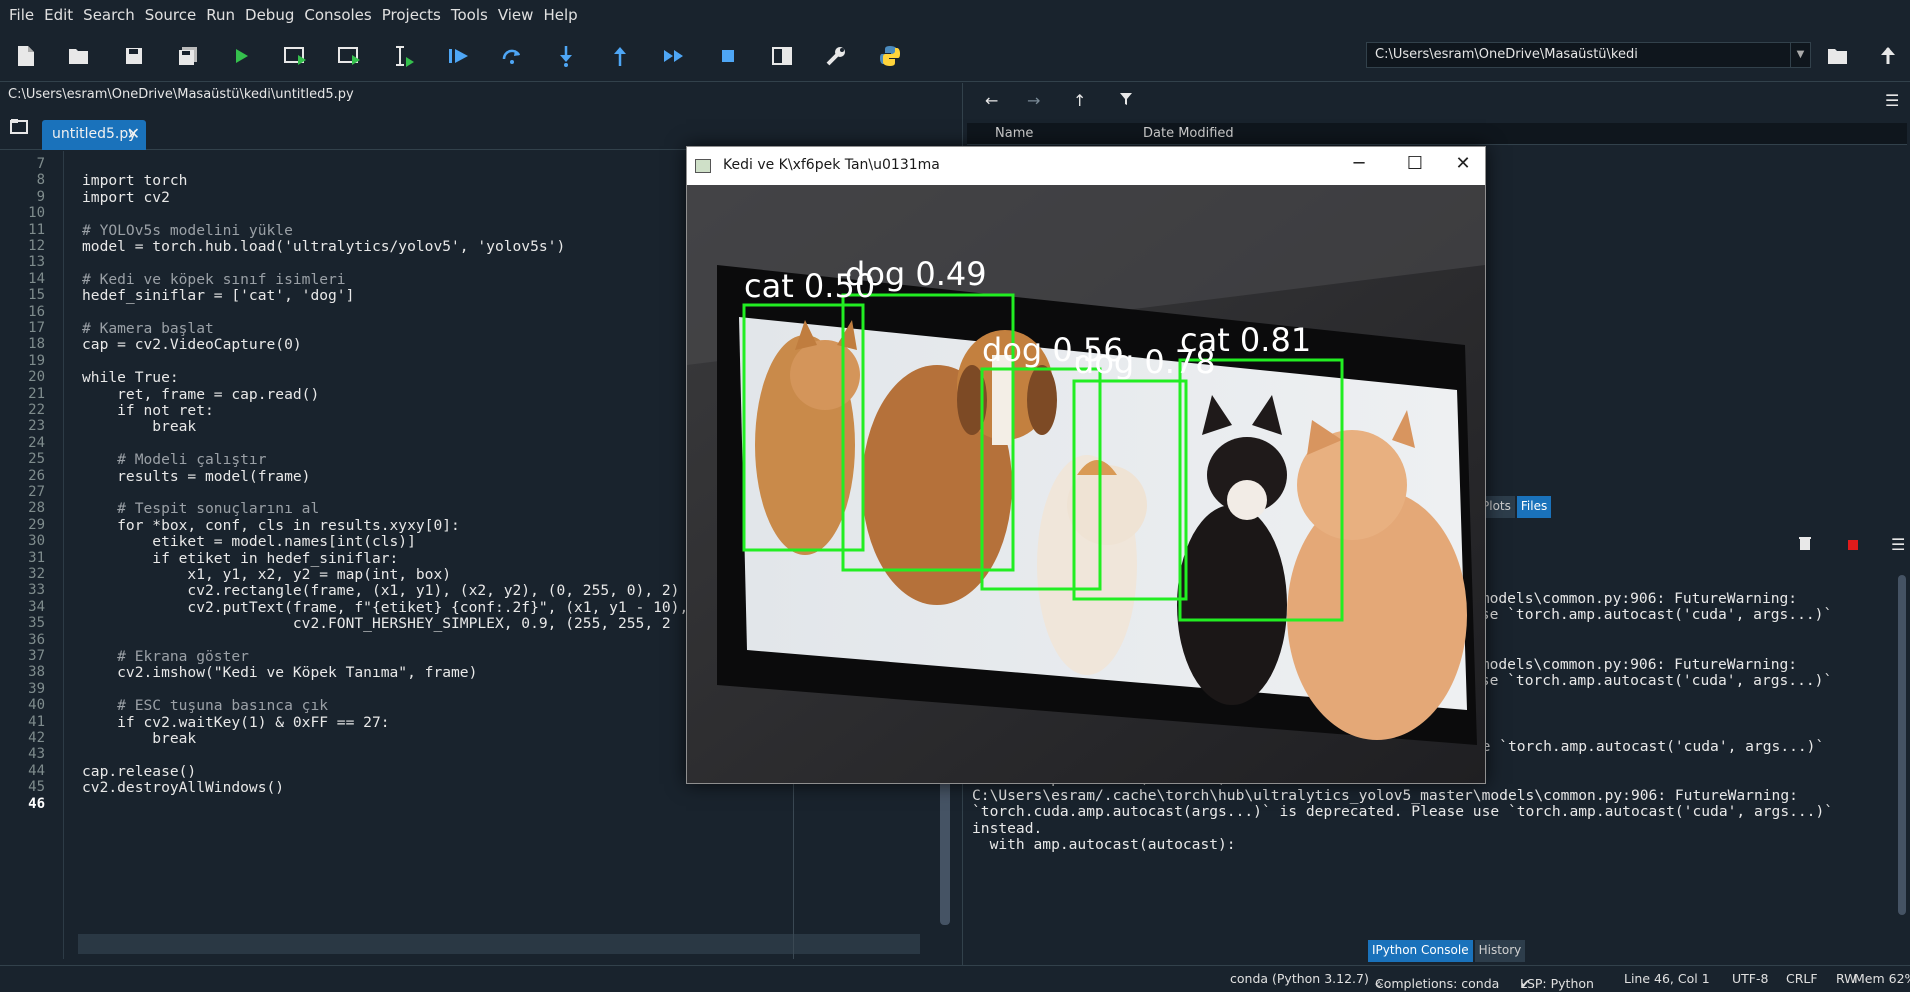  What do you see at coordinates (1033, 100) in the screenshot?
I see `forward-arrow-icon: →` at bounding box center [1033, 100].